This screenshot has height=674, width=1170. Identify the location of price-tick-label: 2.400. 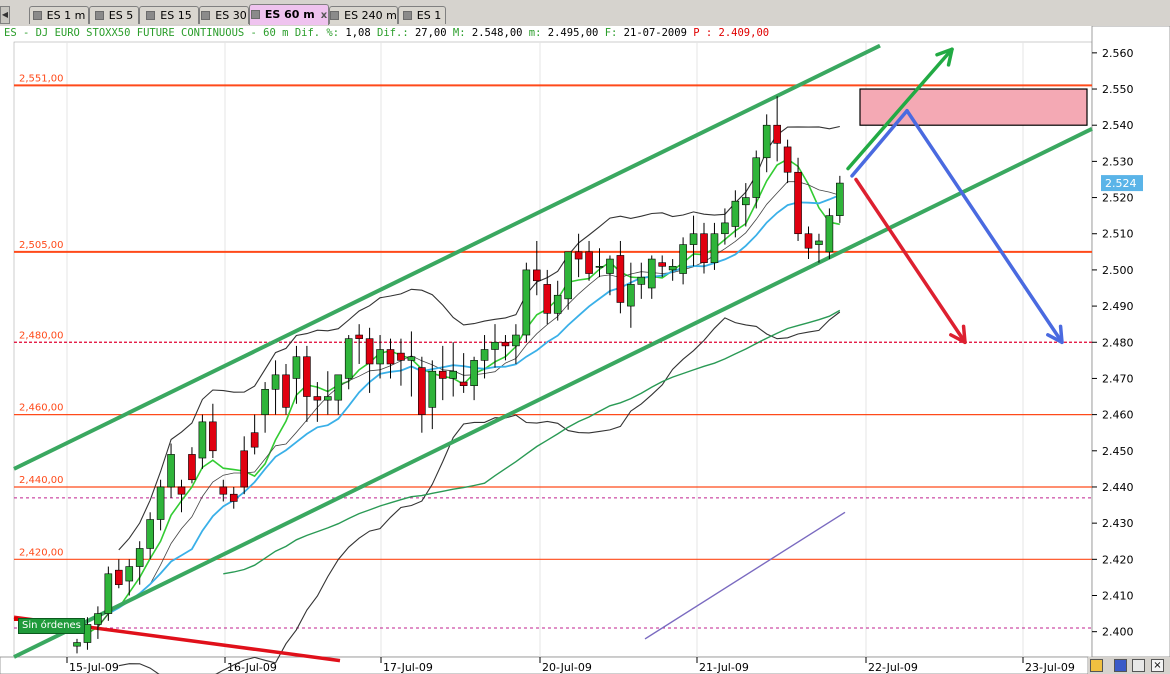
(1118, 632).